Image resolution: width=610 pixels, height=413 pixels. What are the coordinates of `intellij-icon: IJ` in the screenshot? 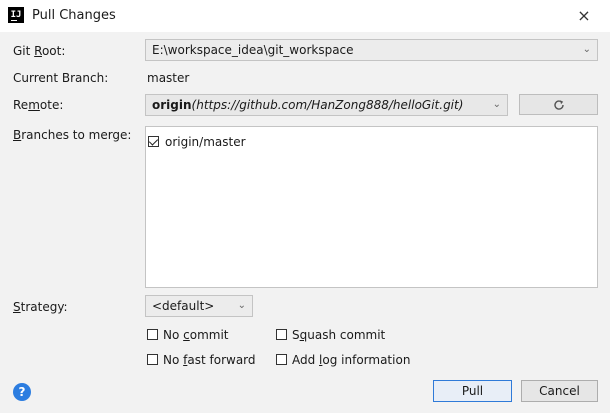 It's located at (16, 15).